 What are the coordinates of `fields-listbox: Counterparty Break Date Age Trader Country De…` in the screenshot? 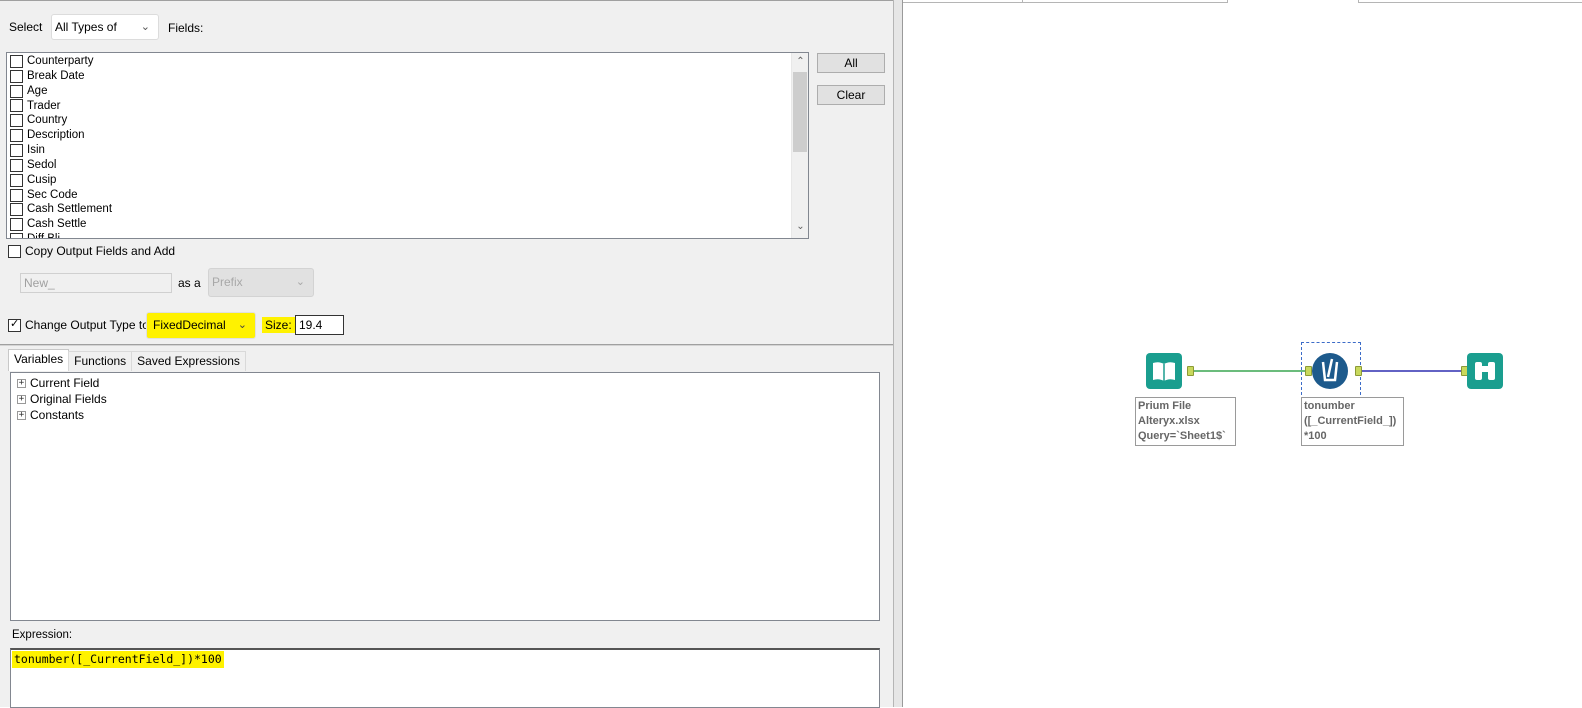 It's located at (407, 145).